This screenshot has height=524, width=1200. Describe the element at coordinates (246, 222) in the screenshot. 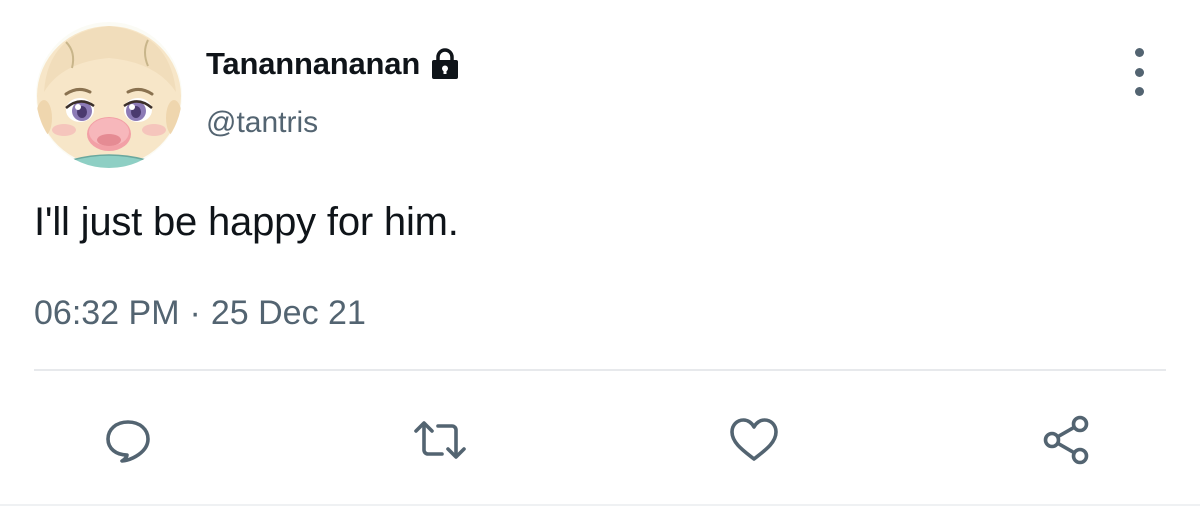

I see `tweet-text: I'll just be happy for him.` at that location.